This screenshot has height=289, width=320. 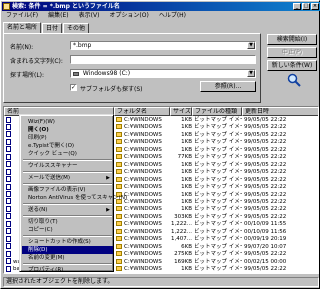 I want to click on modified-cell-text: 00/09/19 20:19, so click(x=265, y=239).